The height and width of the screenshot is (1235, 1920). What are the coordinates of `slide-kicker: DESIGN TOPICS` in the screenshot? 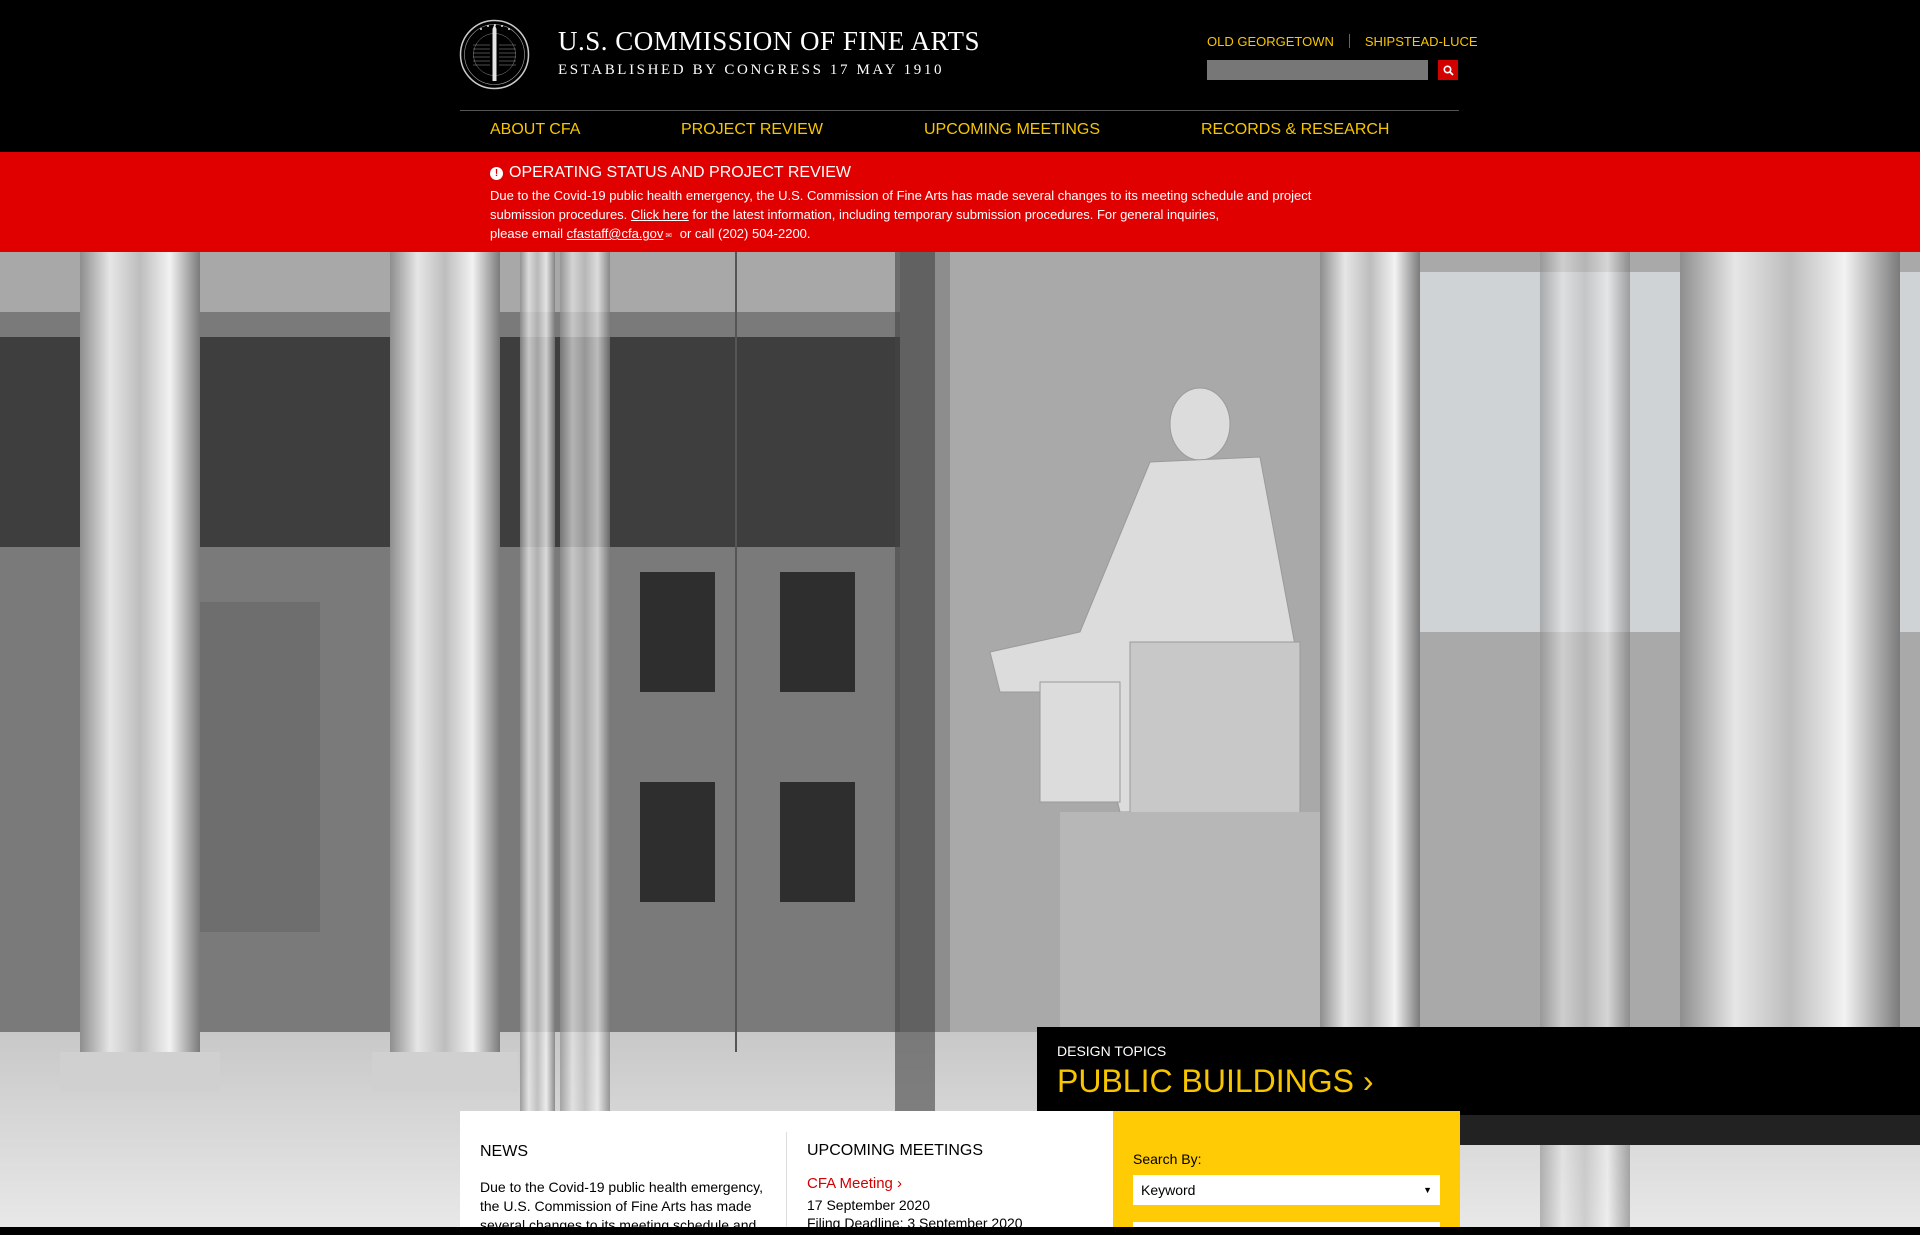 It's located at (1112, 1051).